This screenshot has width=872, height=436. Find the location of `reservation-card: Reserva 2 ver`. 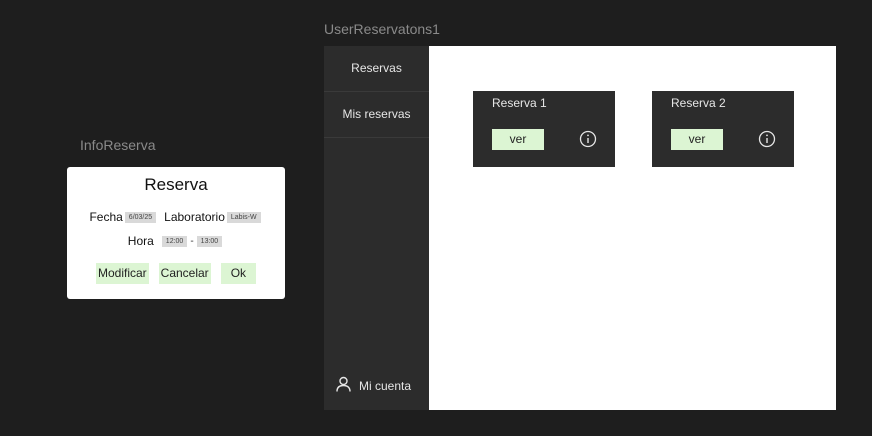

reservation-card: Reserva 2 ver is located at coordinates (723, 129).